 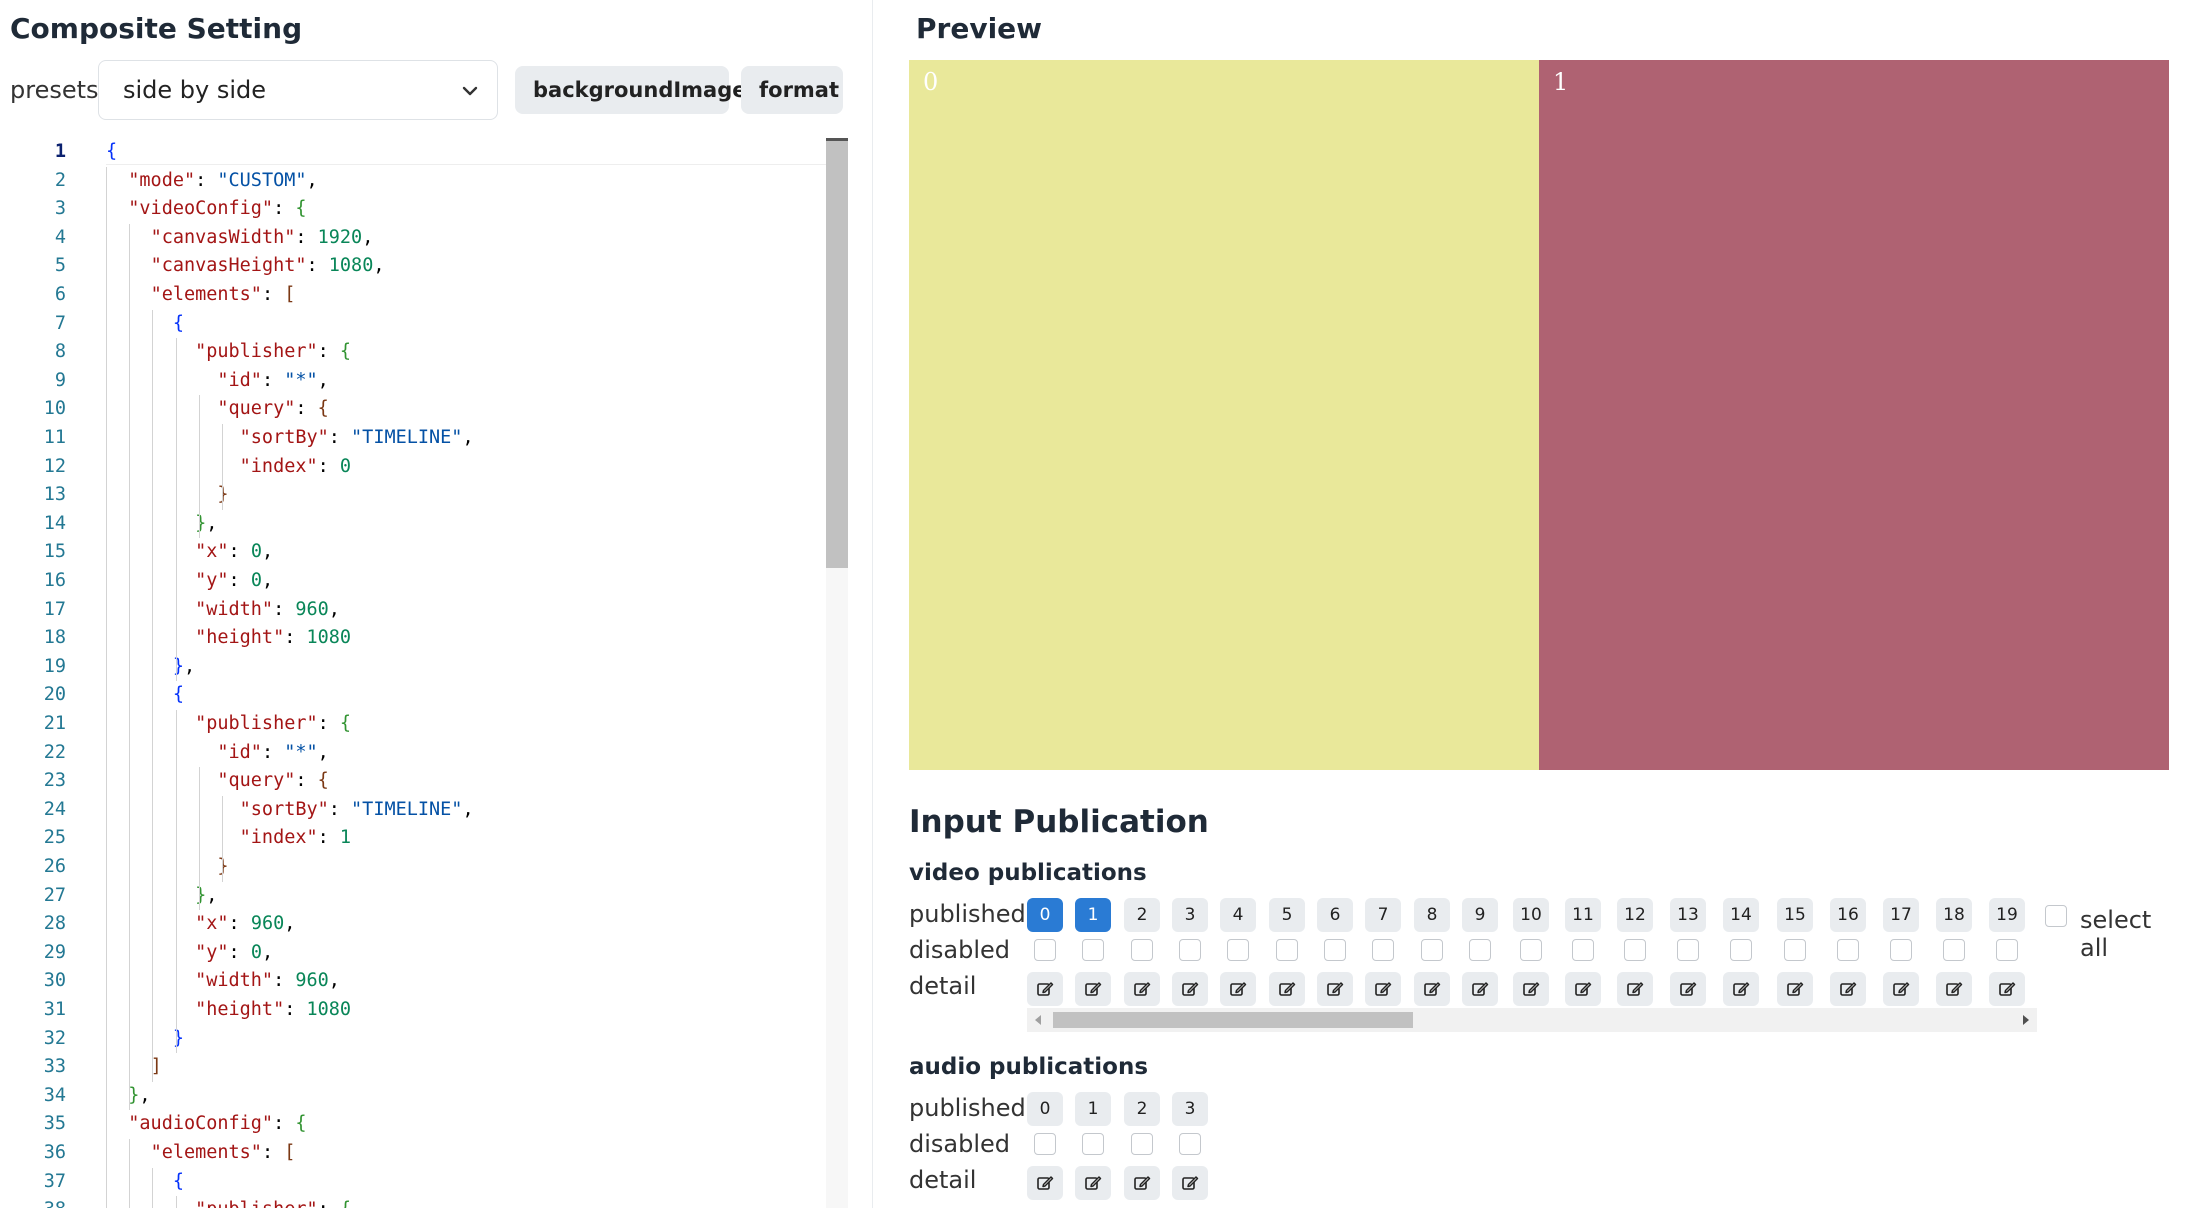 I want to click on presets-select: side by side, so click(x=298, y=90).